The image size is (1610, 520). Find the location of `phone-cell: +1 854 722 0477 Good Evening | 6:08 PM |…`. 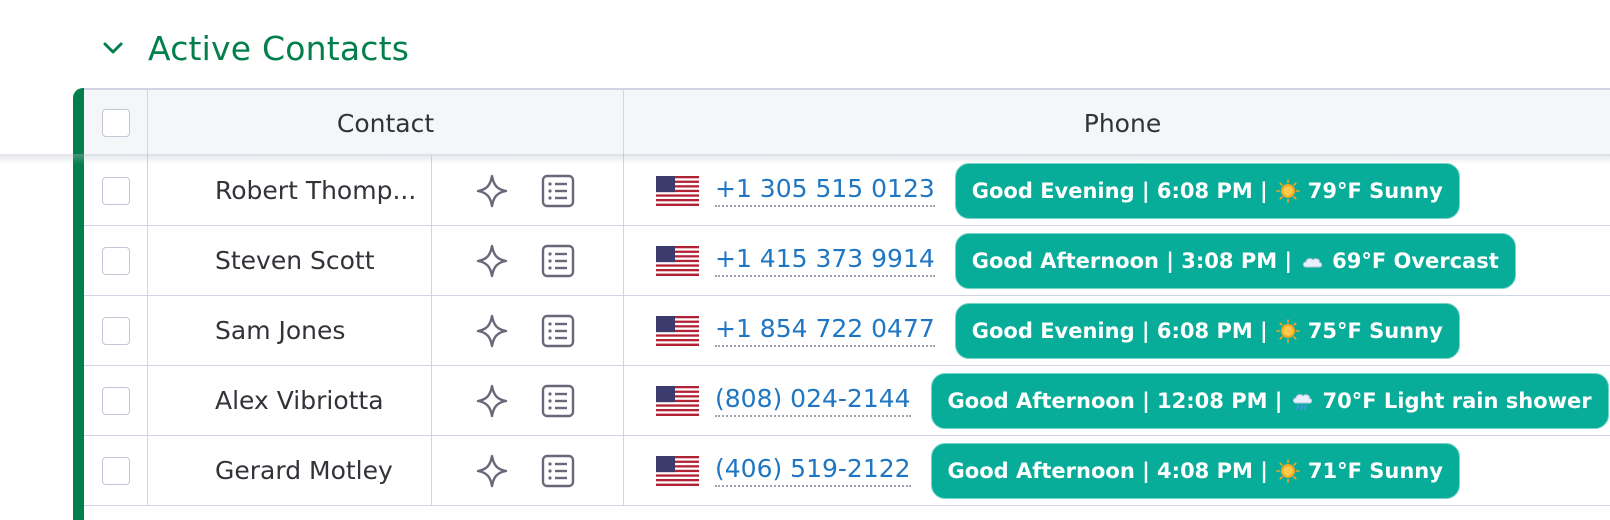

phone-cell: +1 854 722 0477 Good Evening | 6:08 PM |… is located at coordinates (1117, 330).